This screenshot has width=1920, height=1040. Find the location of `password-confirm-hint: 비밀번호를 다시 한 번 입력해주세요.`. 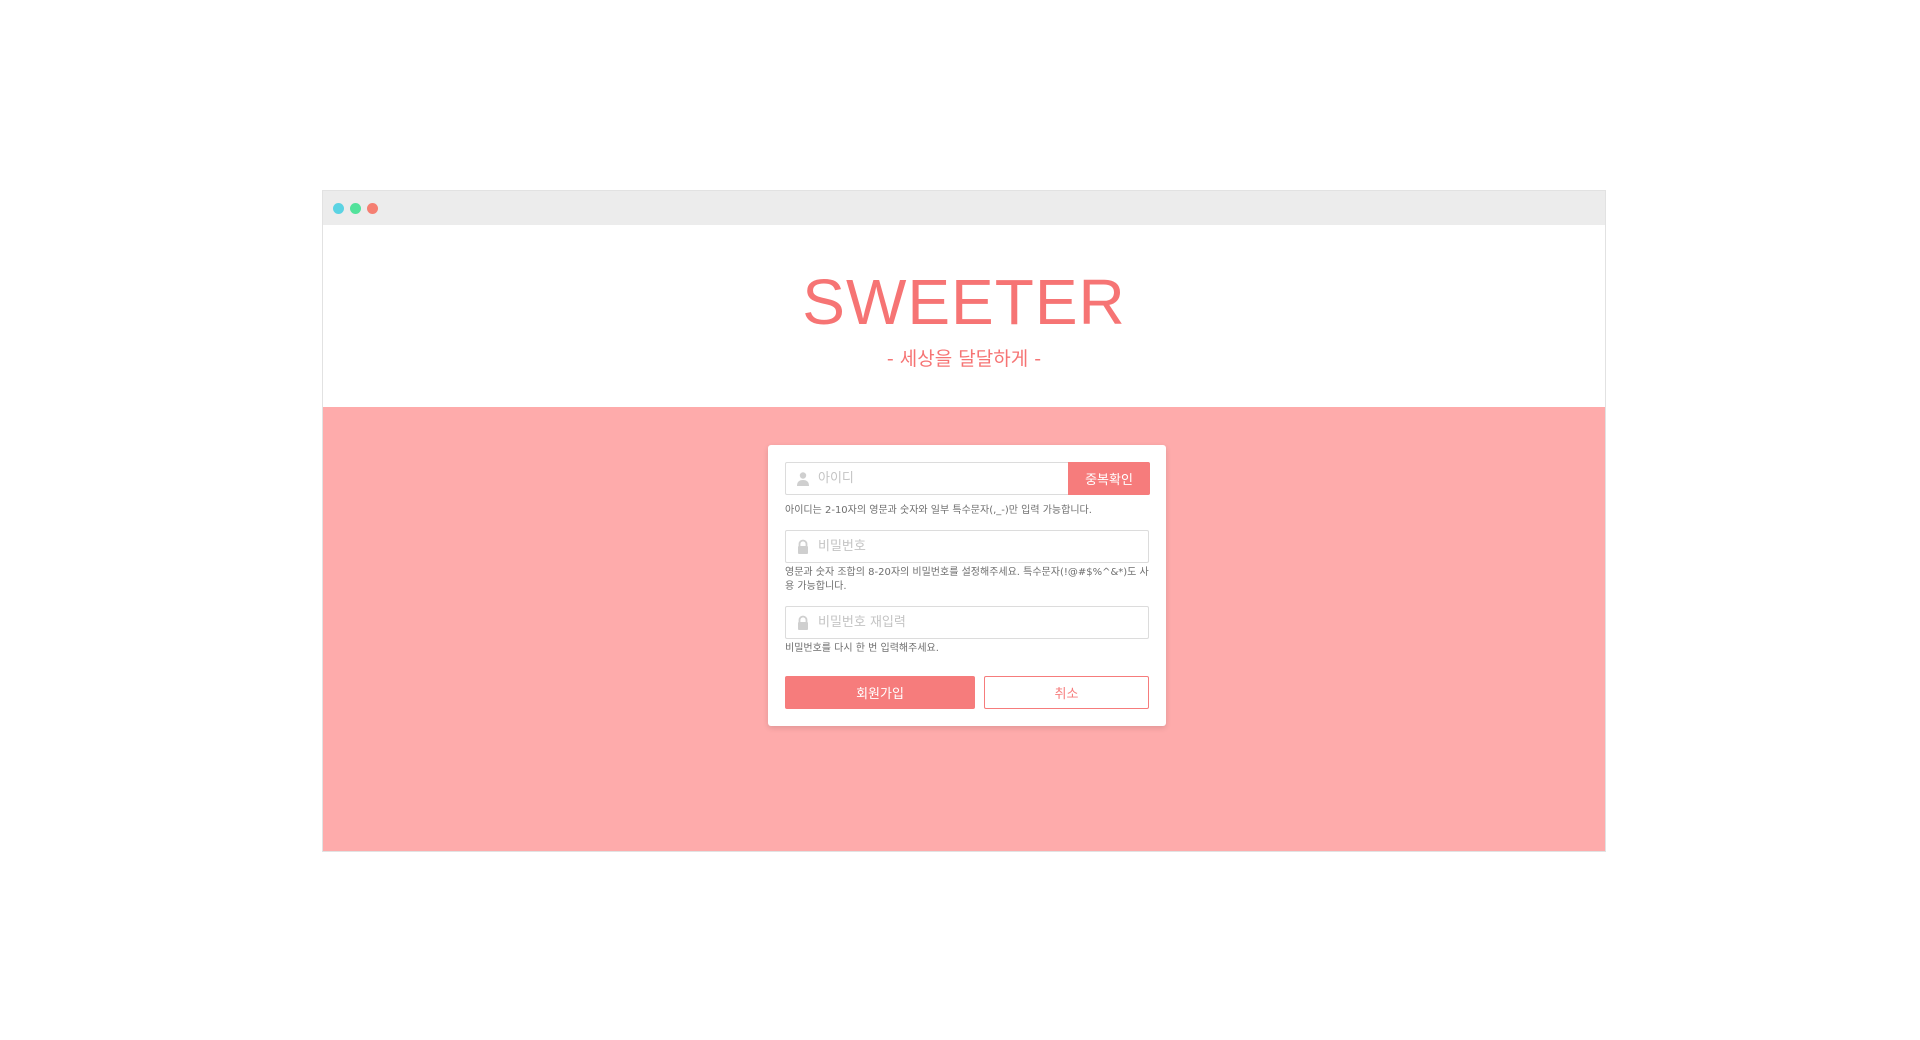

password-confirm-hint: 비밀번호를 다시 한 번 입력해주세요. is located at coordinates (862, 648).